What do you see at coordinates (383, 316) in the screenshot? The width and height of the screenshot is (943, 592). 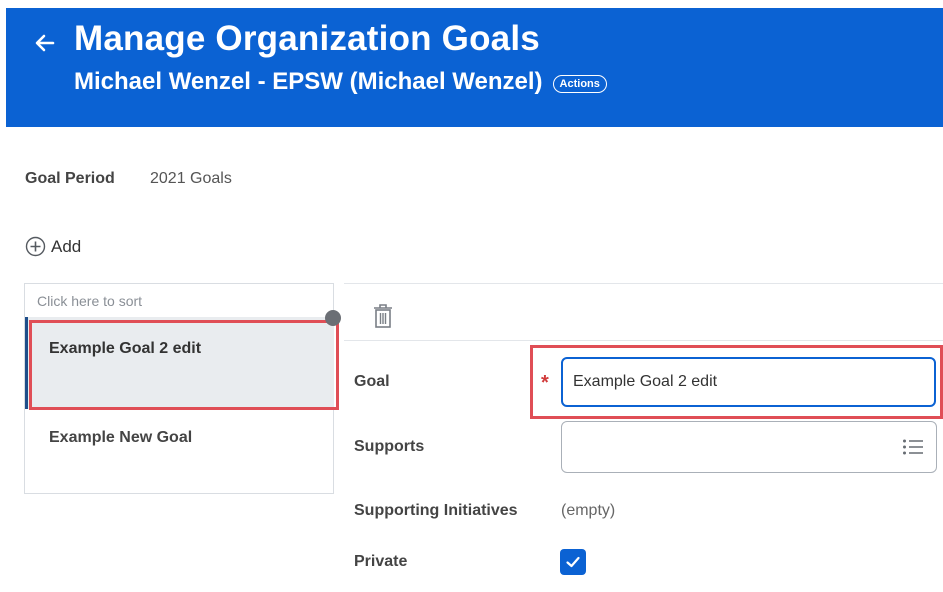 I see `trash-icon` at bounding box center [383, 316].